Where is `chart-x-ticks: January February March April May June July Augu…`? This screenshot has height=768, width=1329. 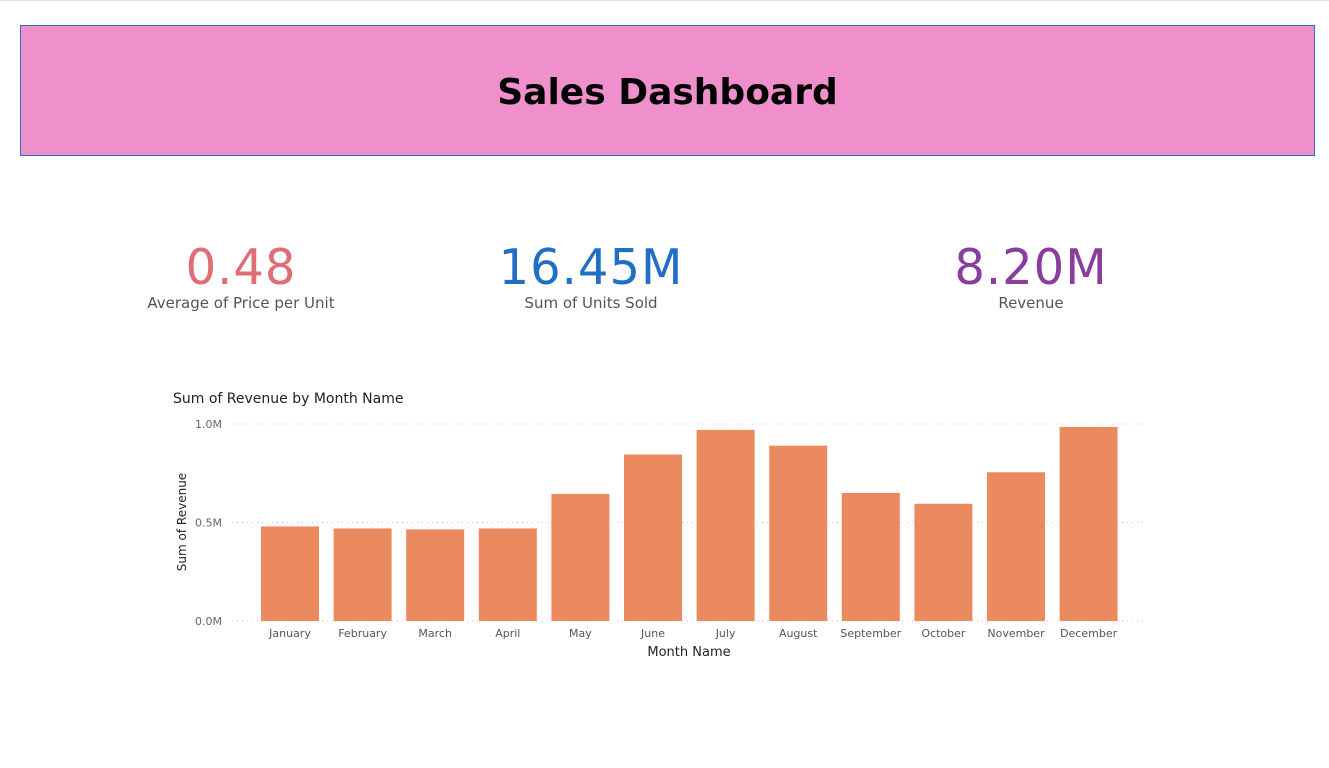
chart-x-ticks: January February March April May June July Augu… is located at coordinates (692, 633).